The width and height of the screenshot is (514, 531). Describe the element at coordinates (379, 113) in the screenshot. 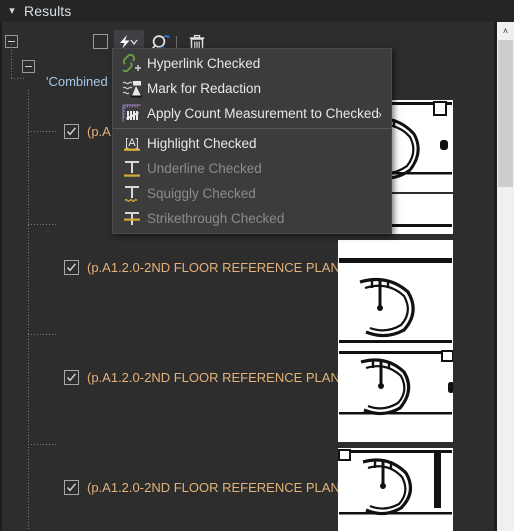

I see `chevron-right-icon: ›` at that location.